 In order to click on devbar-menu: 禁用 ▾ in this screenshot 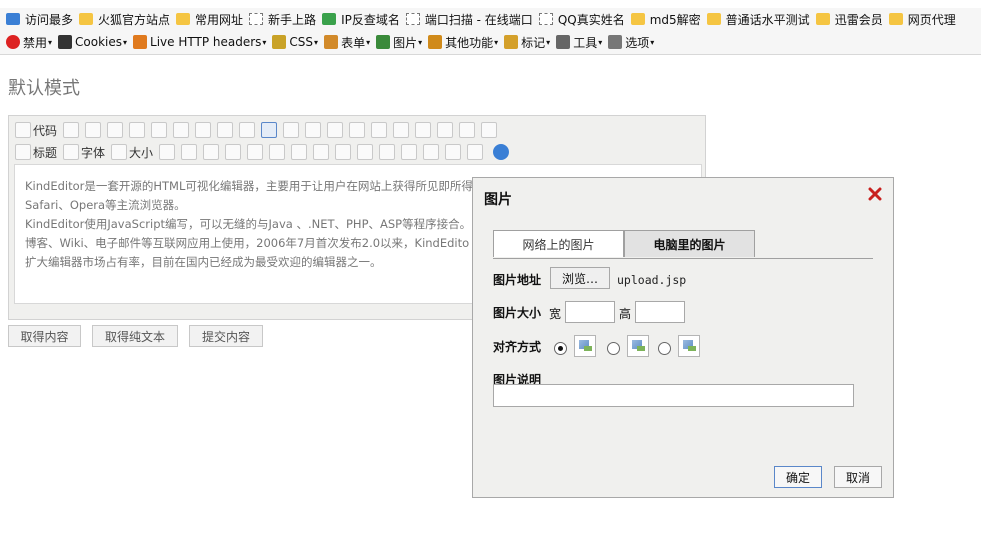, I will do `click(29, 42)`.